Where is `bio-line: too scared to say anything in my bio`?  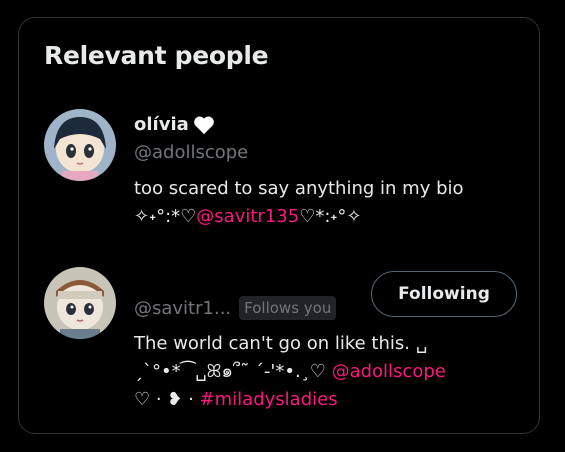
bio-line: too scared to say anything in my bio is located at coordinates (299, 188).